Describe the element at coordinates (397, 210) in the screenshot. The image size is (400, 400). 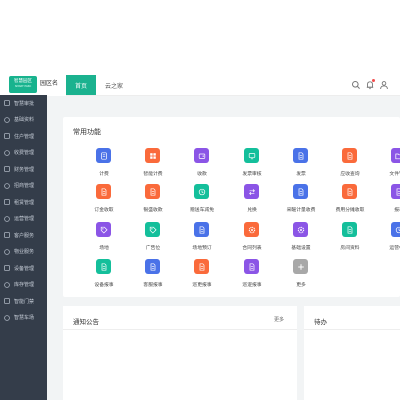
I see `function-label: 报表` at that location.